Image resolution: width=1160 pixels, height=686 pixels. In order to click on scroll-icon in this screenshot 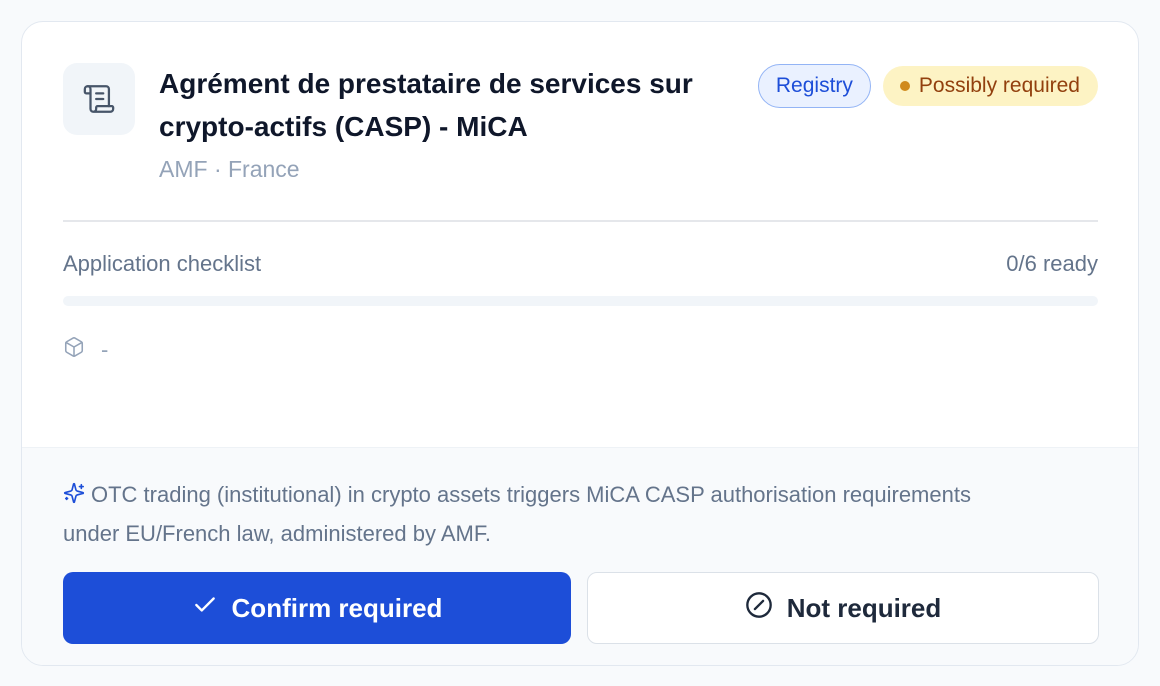, I will do `click(99, 99)`.